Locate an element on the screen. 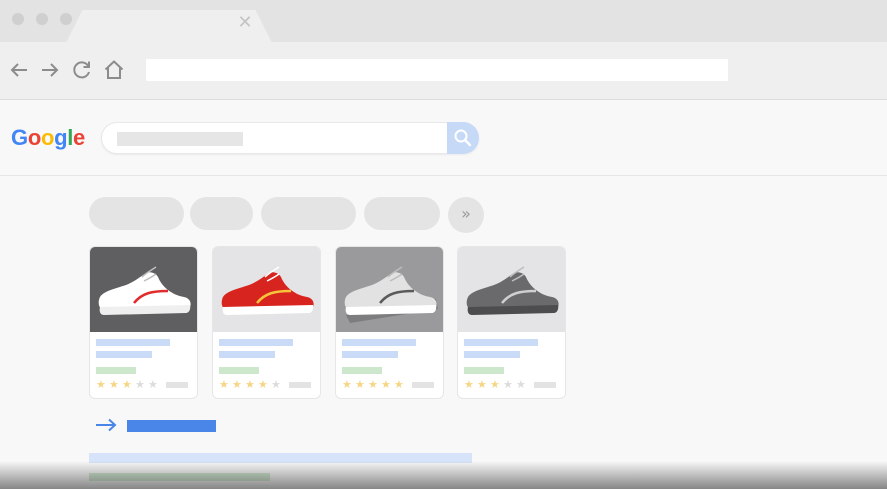 The width and height of the screenshot is (887, 489). right-arrow-icon is located at coordinates (106, 425).